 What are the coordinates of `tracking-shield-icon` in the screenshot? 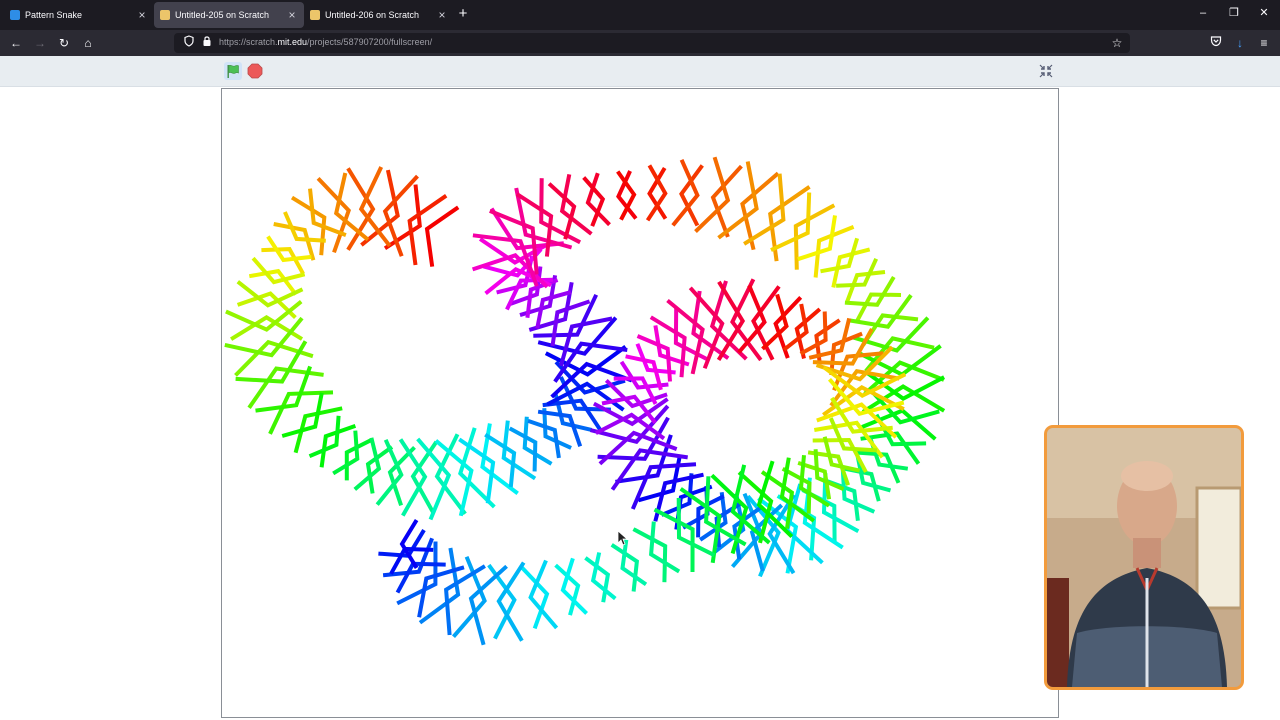 It's located at (189, 43).